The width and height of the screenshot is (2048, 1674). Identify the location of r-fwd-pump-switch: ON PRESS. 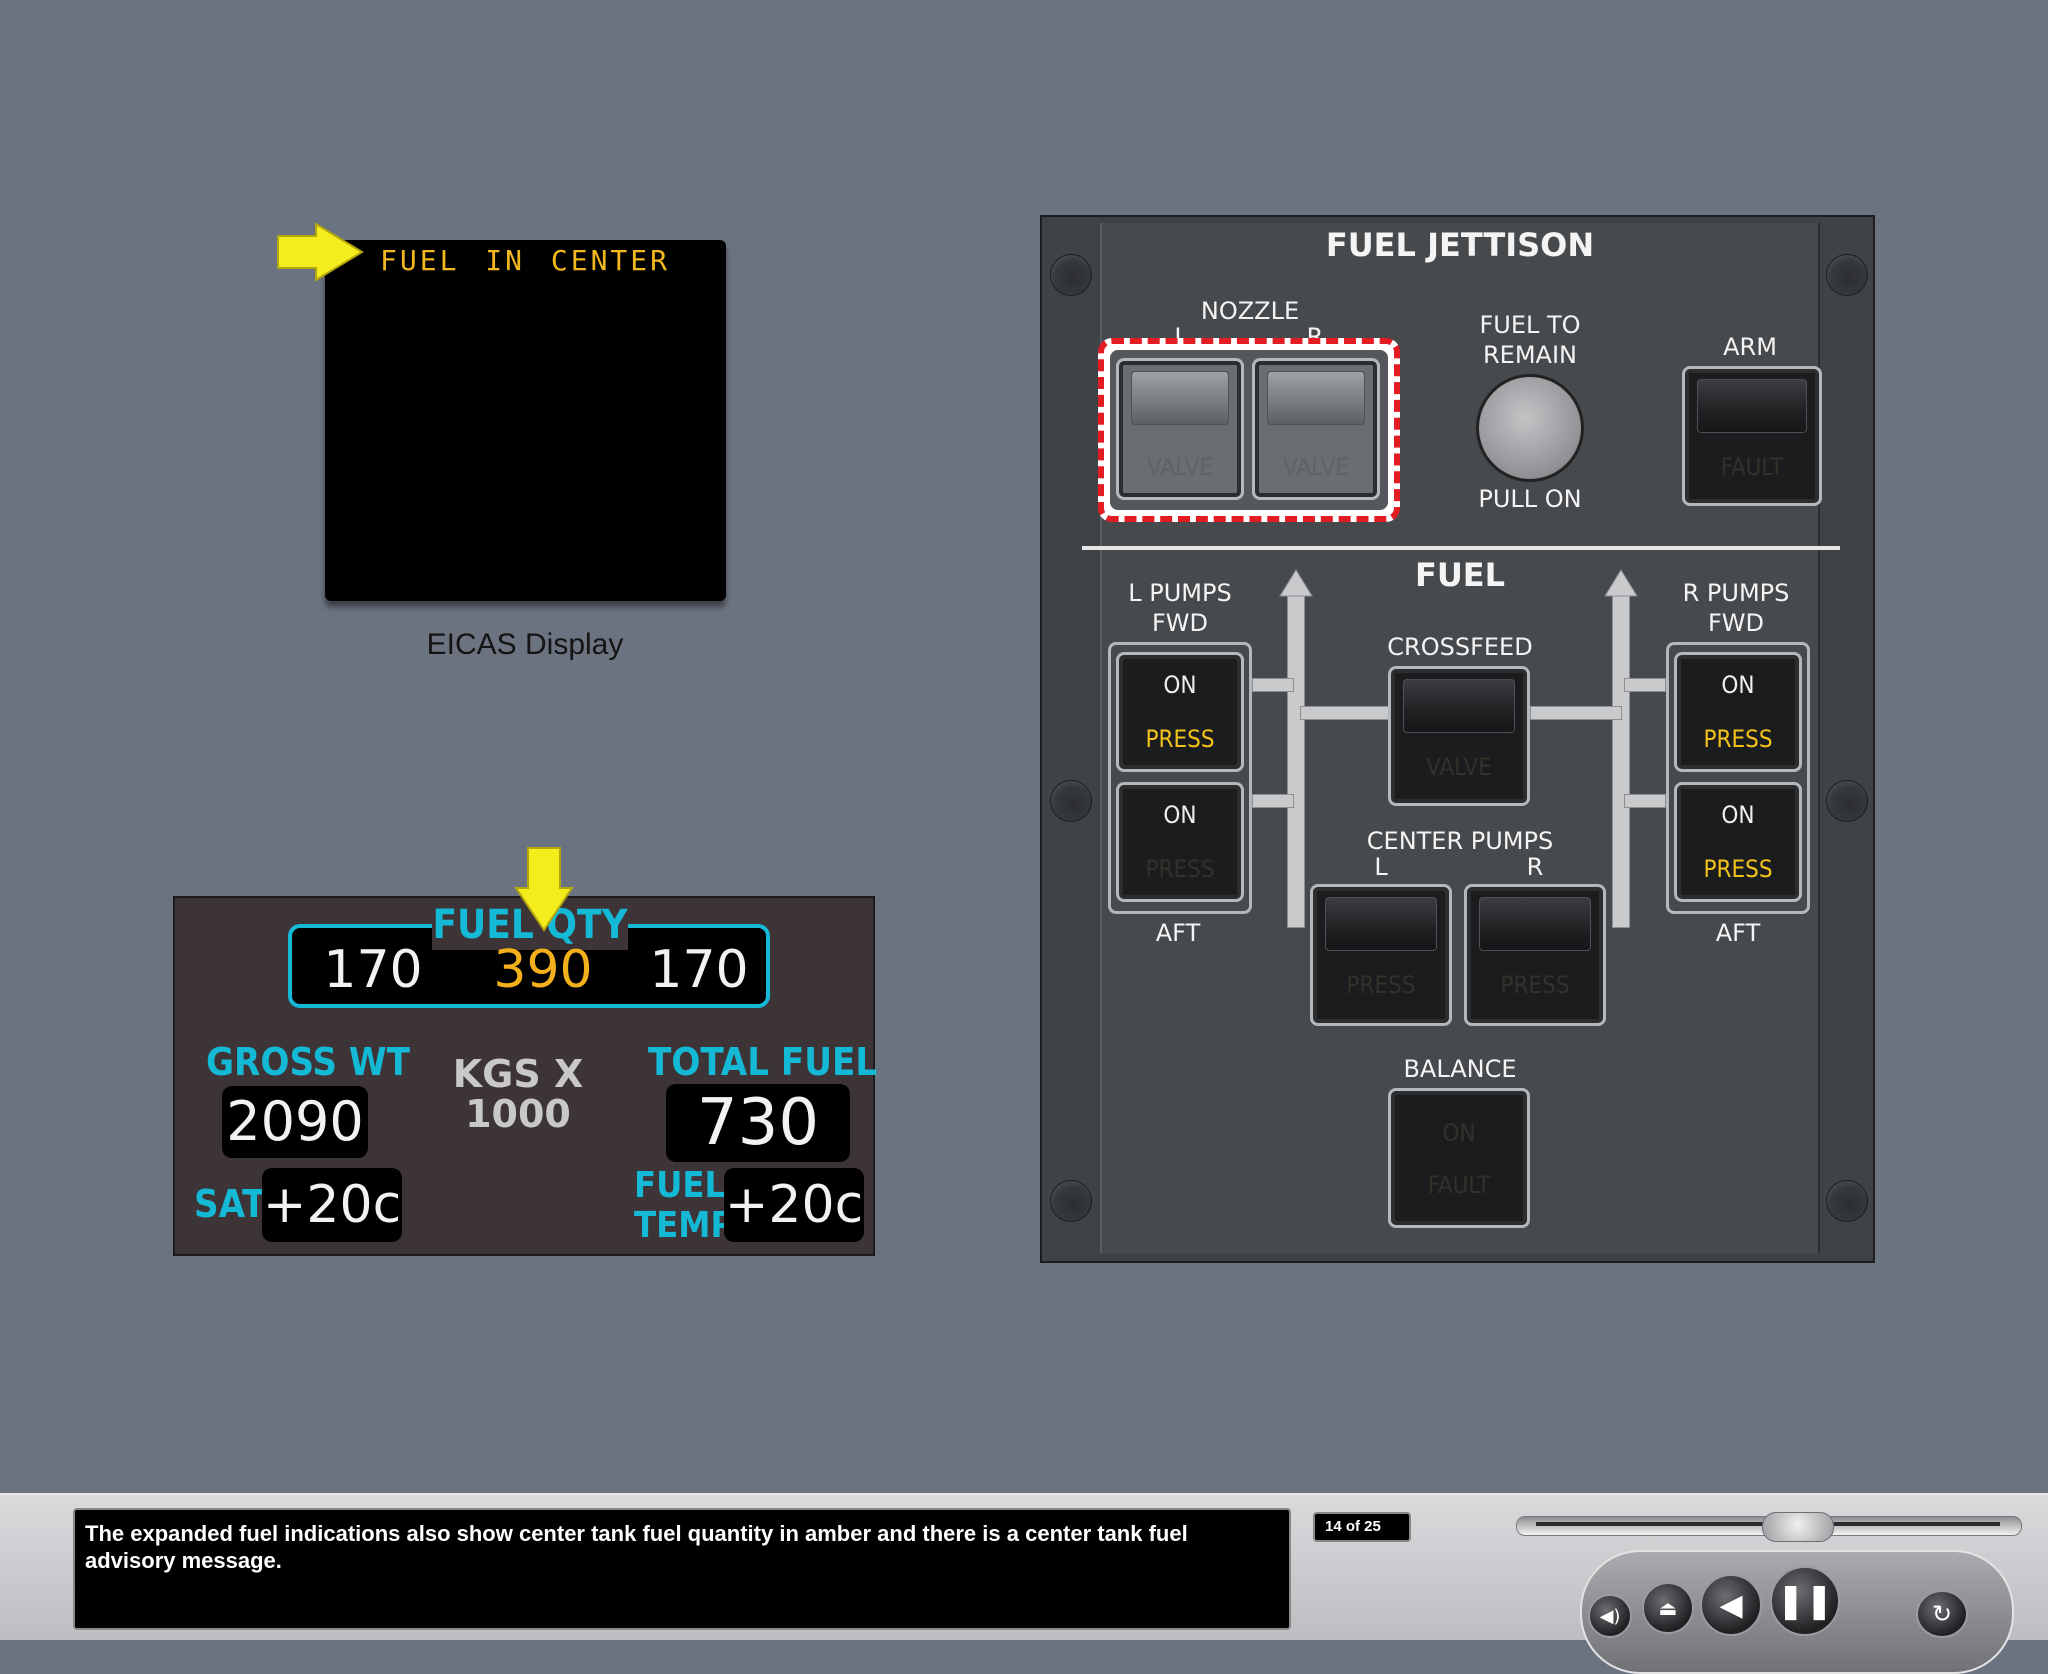
(1738, 712).